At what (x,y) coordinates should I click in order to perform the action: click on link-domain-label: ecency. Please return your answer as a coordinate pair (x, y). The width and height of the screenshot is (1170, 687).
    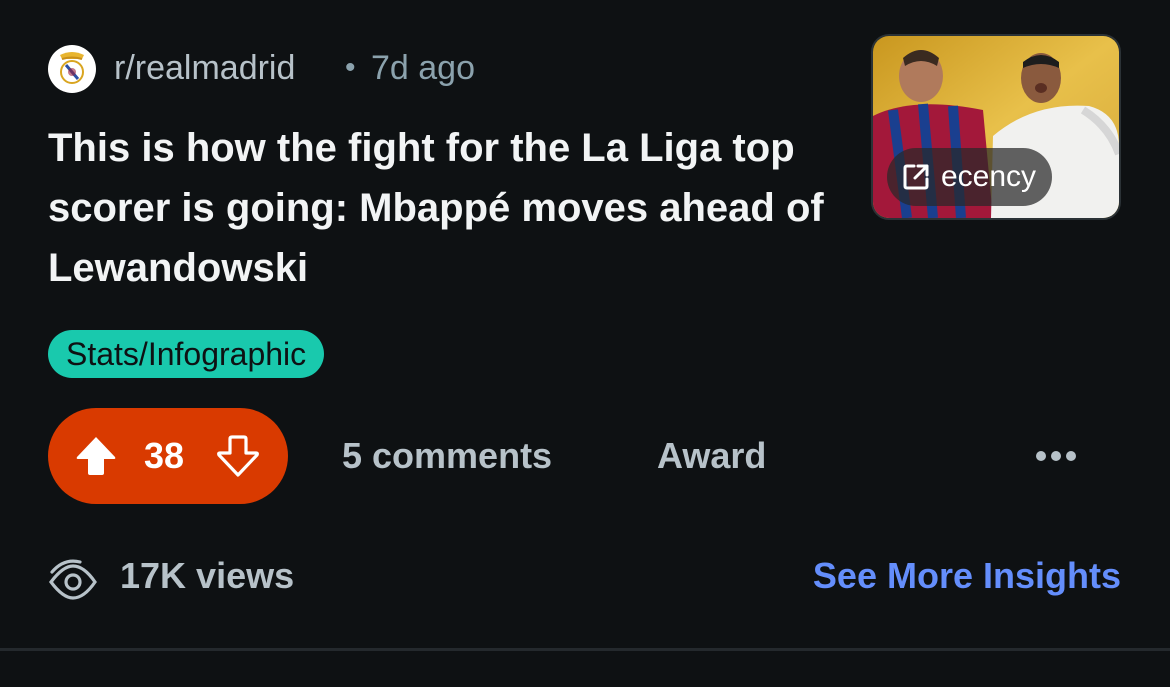
    Looking at the image, I should click on (989, 176).